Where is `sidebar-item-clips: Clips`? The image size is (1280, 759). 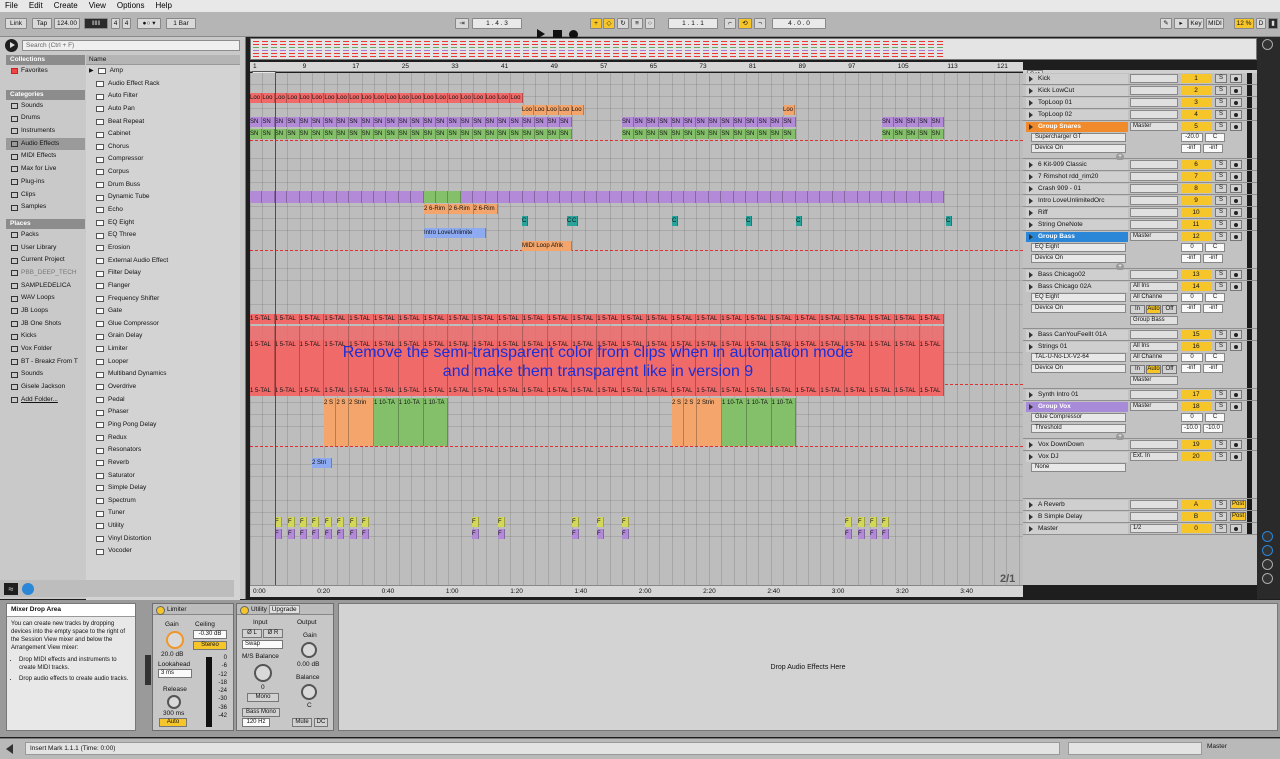
sidebar-item-clips: Clips is located at coordinates (45, 195).